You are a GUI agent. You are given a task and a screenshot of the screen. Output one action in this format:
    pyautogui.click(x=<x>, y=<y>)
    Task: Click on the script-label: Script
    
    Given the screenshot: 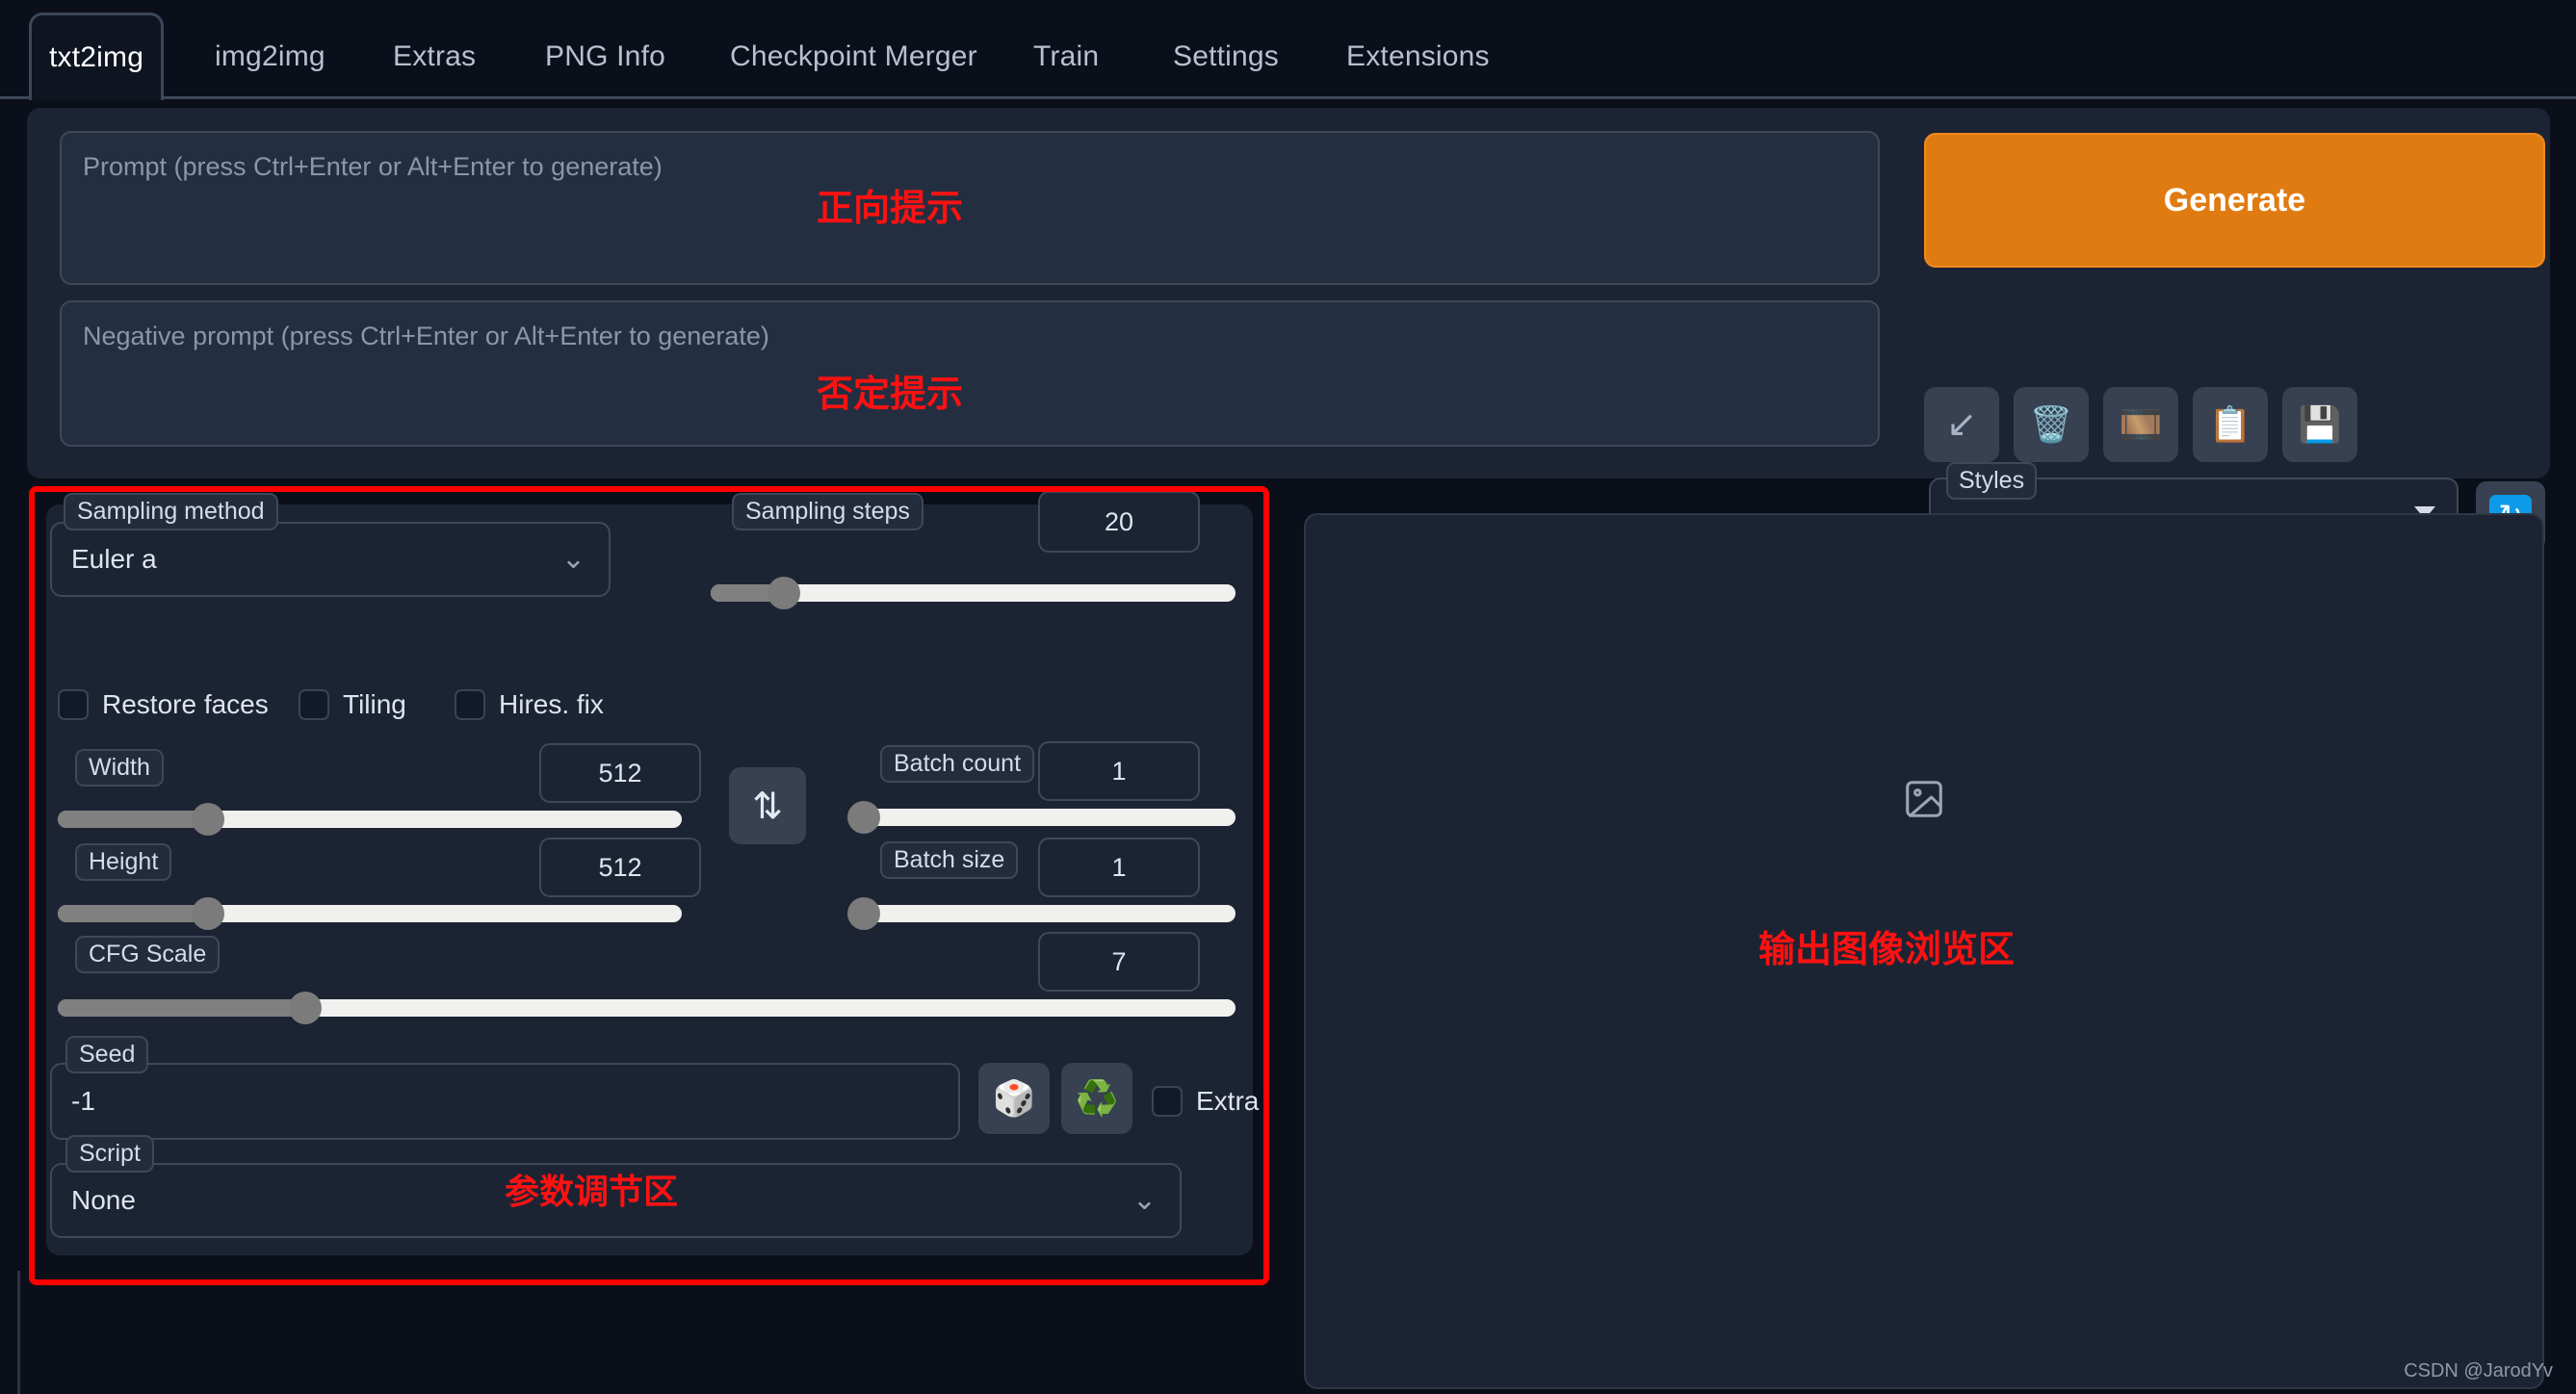 What is the action you would take?
    pyautogui.click(x=109, y=1154)
    